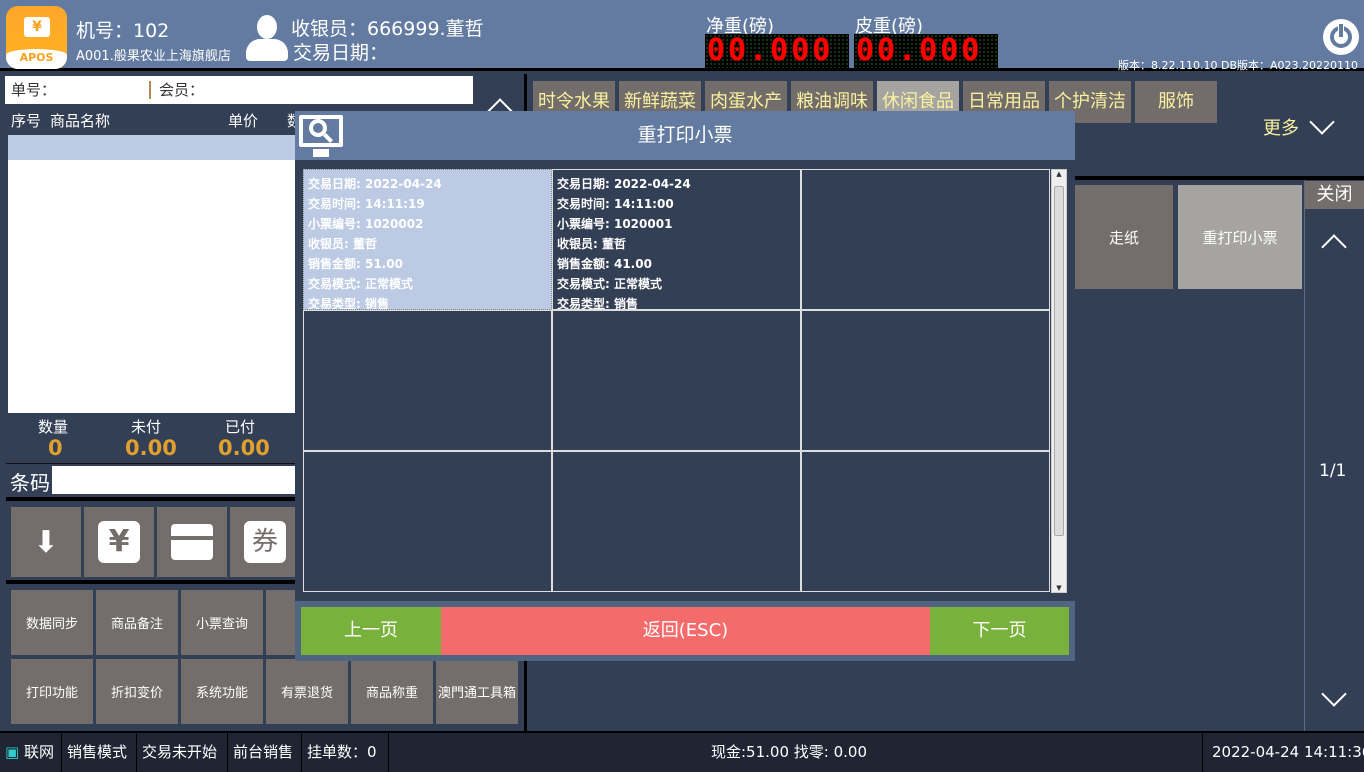  What do you see at coordinates (155, 121) in the screenshot?
I see `item-list-header: 序号 商品名称 单价 数` at bounding box center [155, 121].